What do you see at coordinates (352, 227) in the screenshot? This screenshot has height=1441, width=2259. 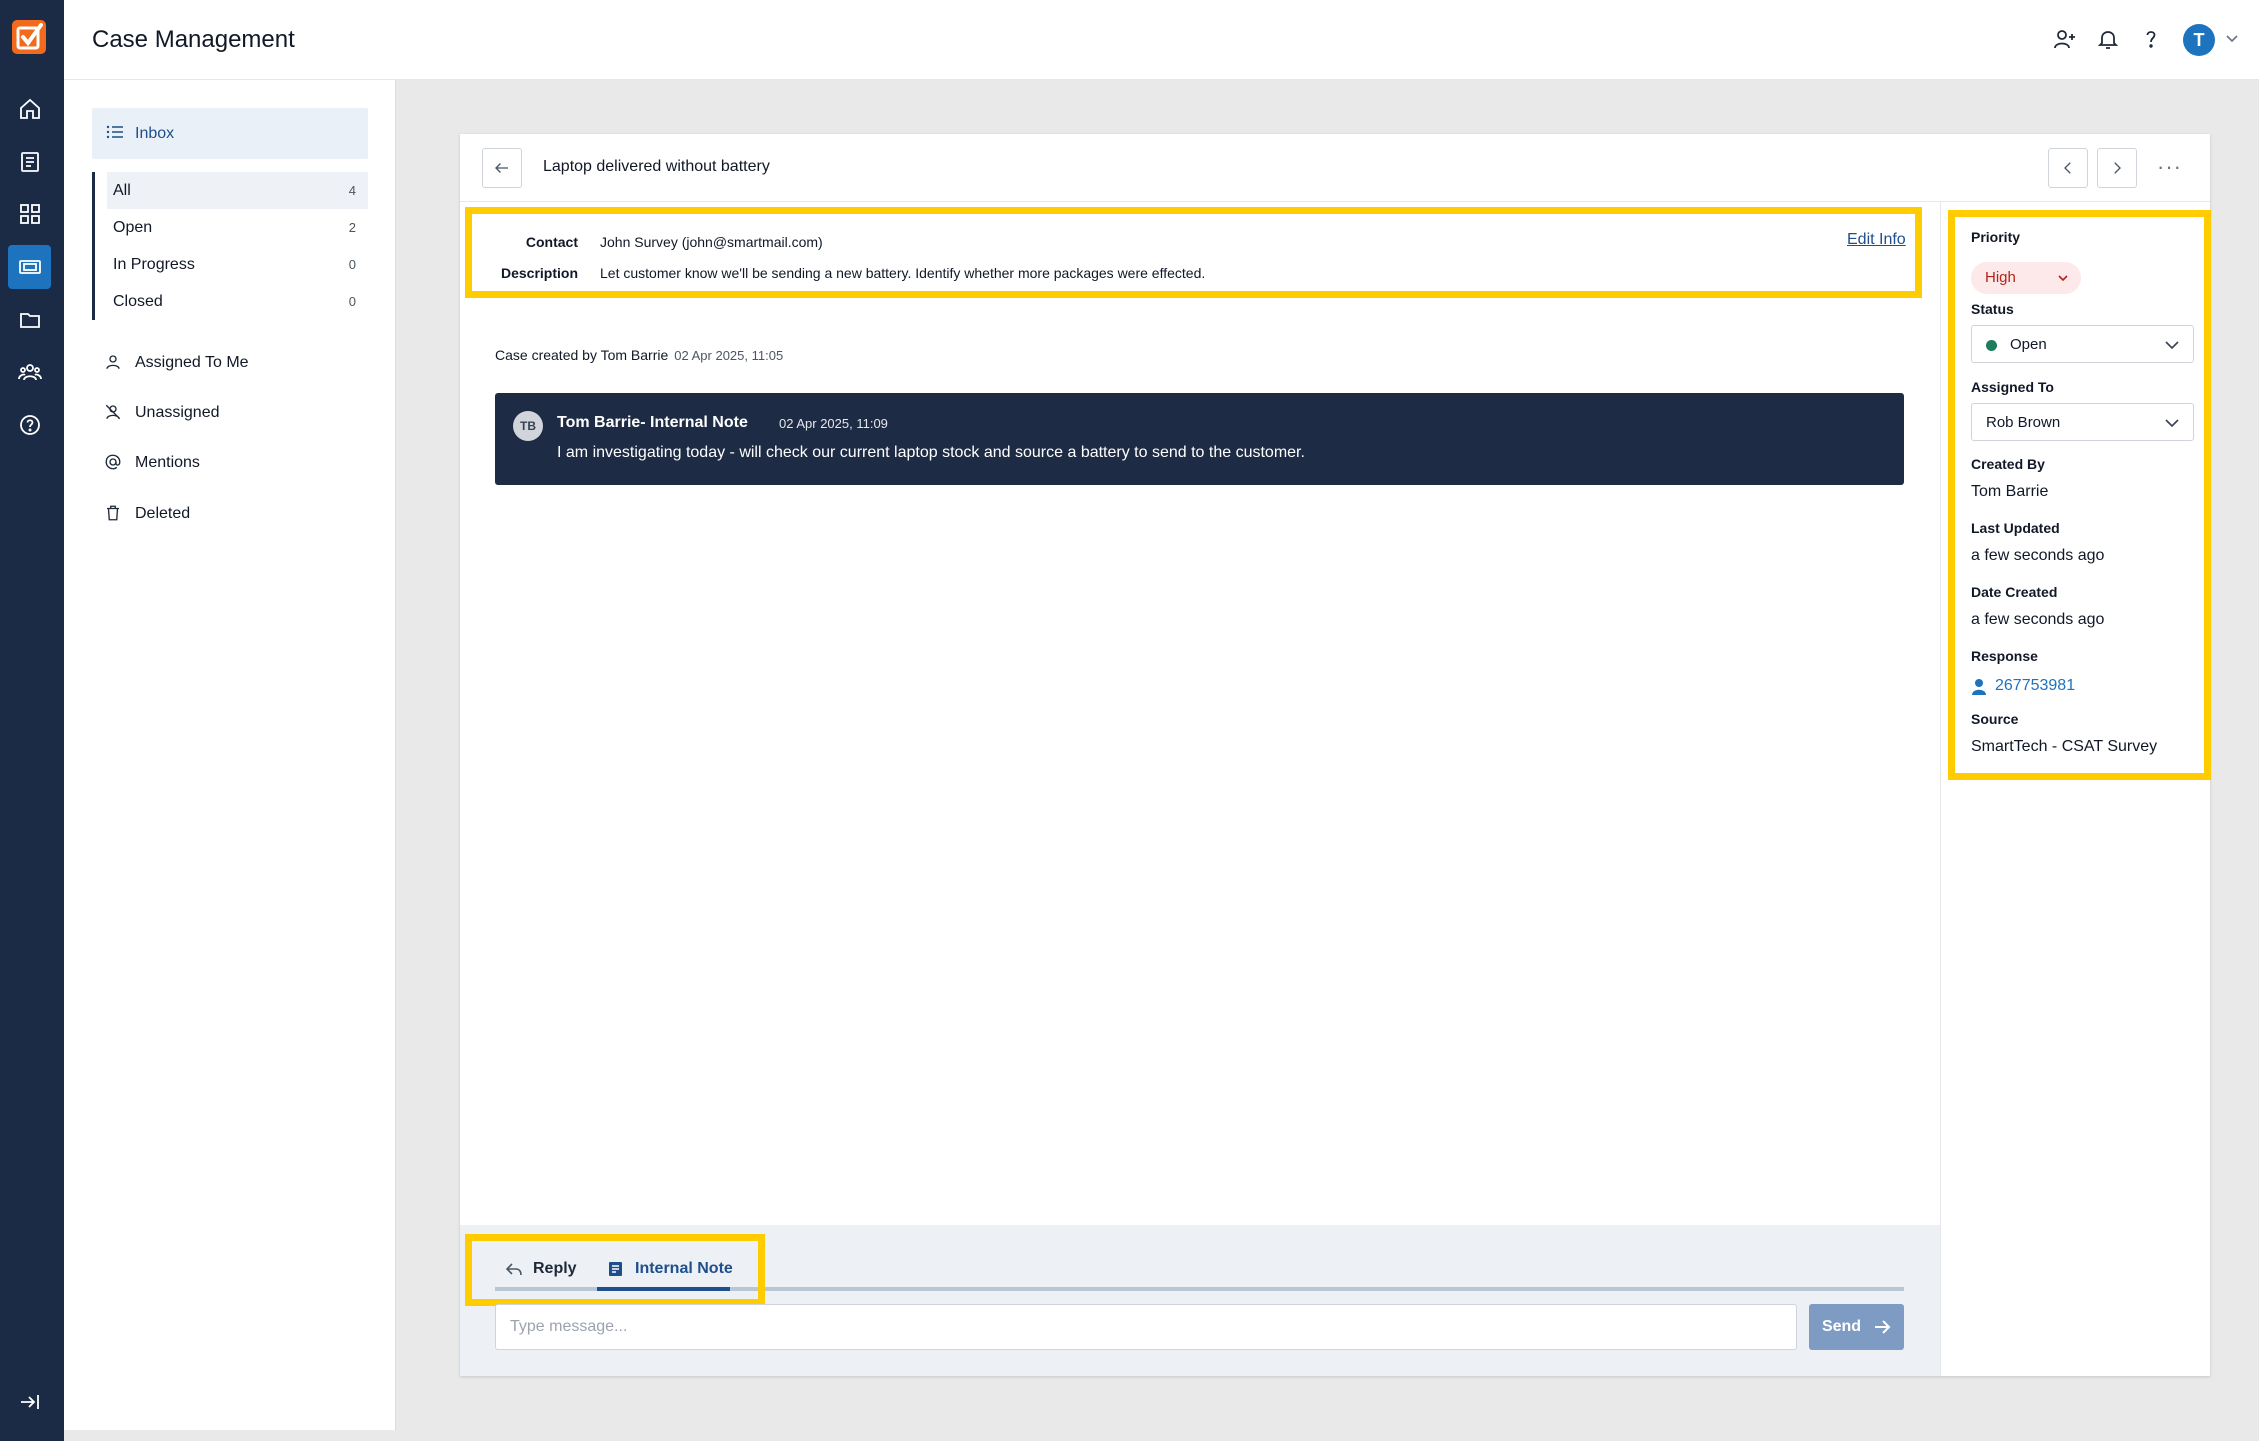 I see `filter-count: 2` at bounding box center [352, 227].